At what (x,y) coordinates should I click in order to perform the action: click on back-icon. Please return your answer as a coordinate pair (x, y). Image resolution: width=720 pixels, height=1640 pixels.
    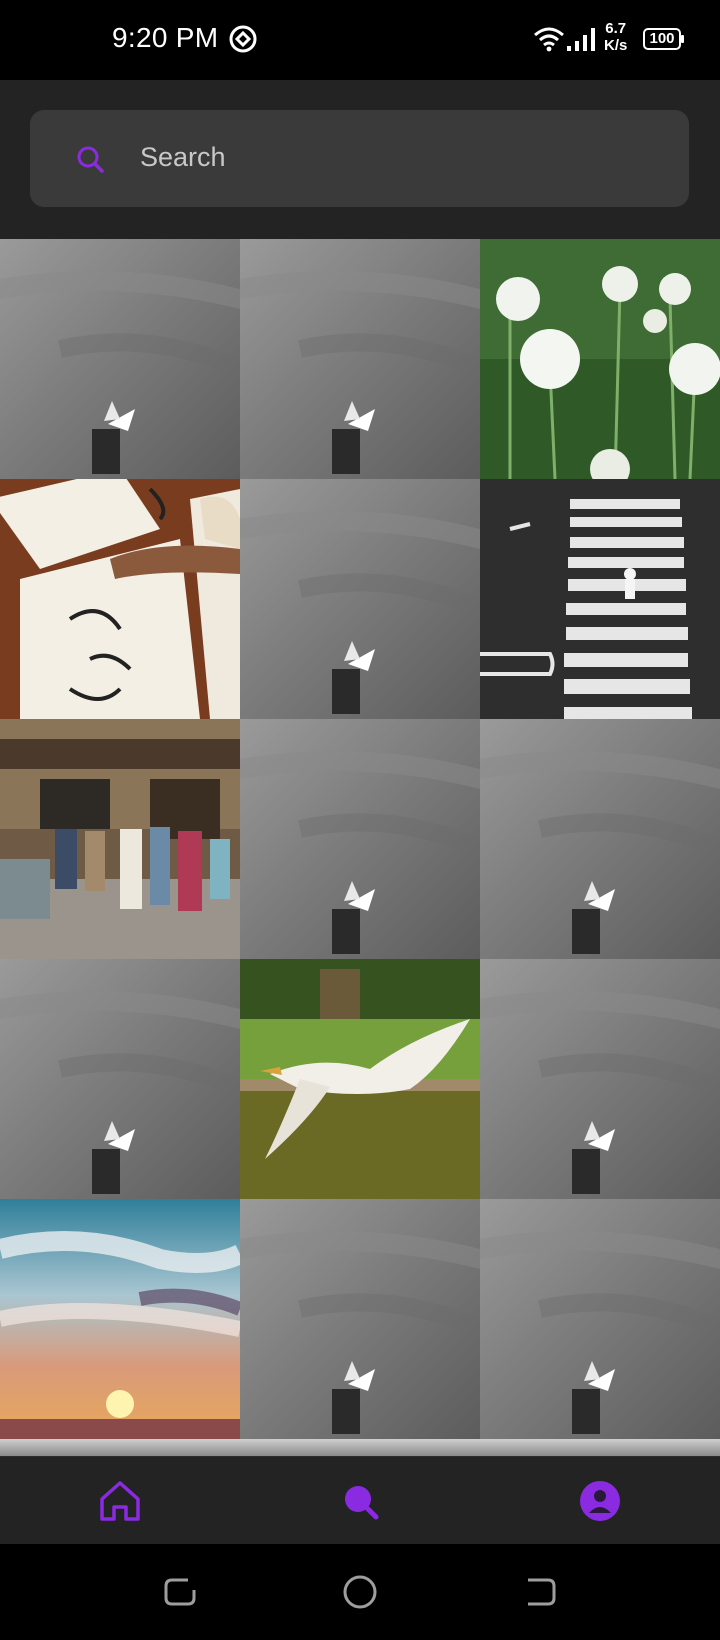
    Looking at the image, I should click on (540, 1592).